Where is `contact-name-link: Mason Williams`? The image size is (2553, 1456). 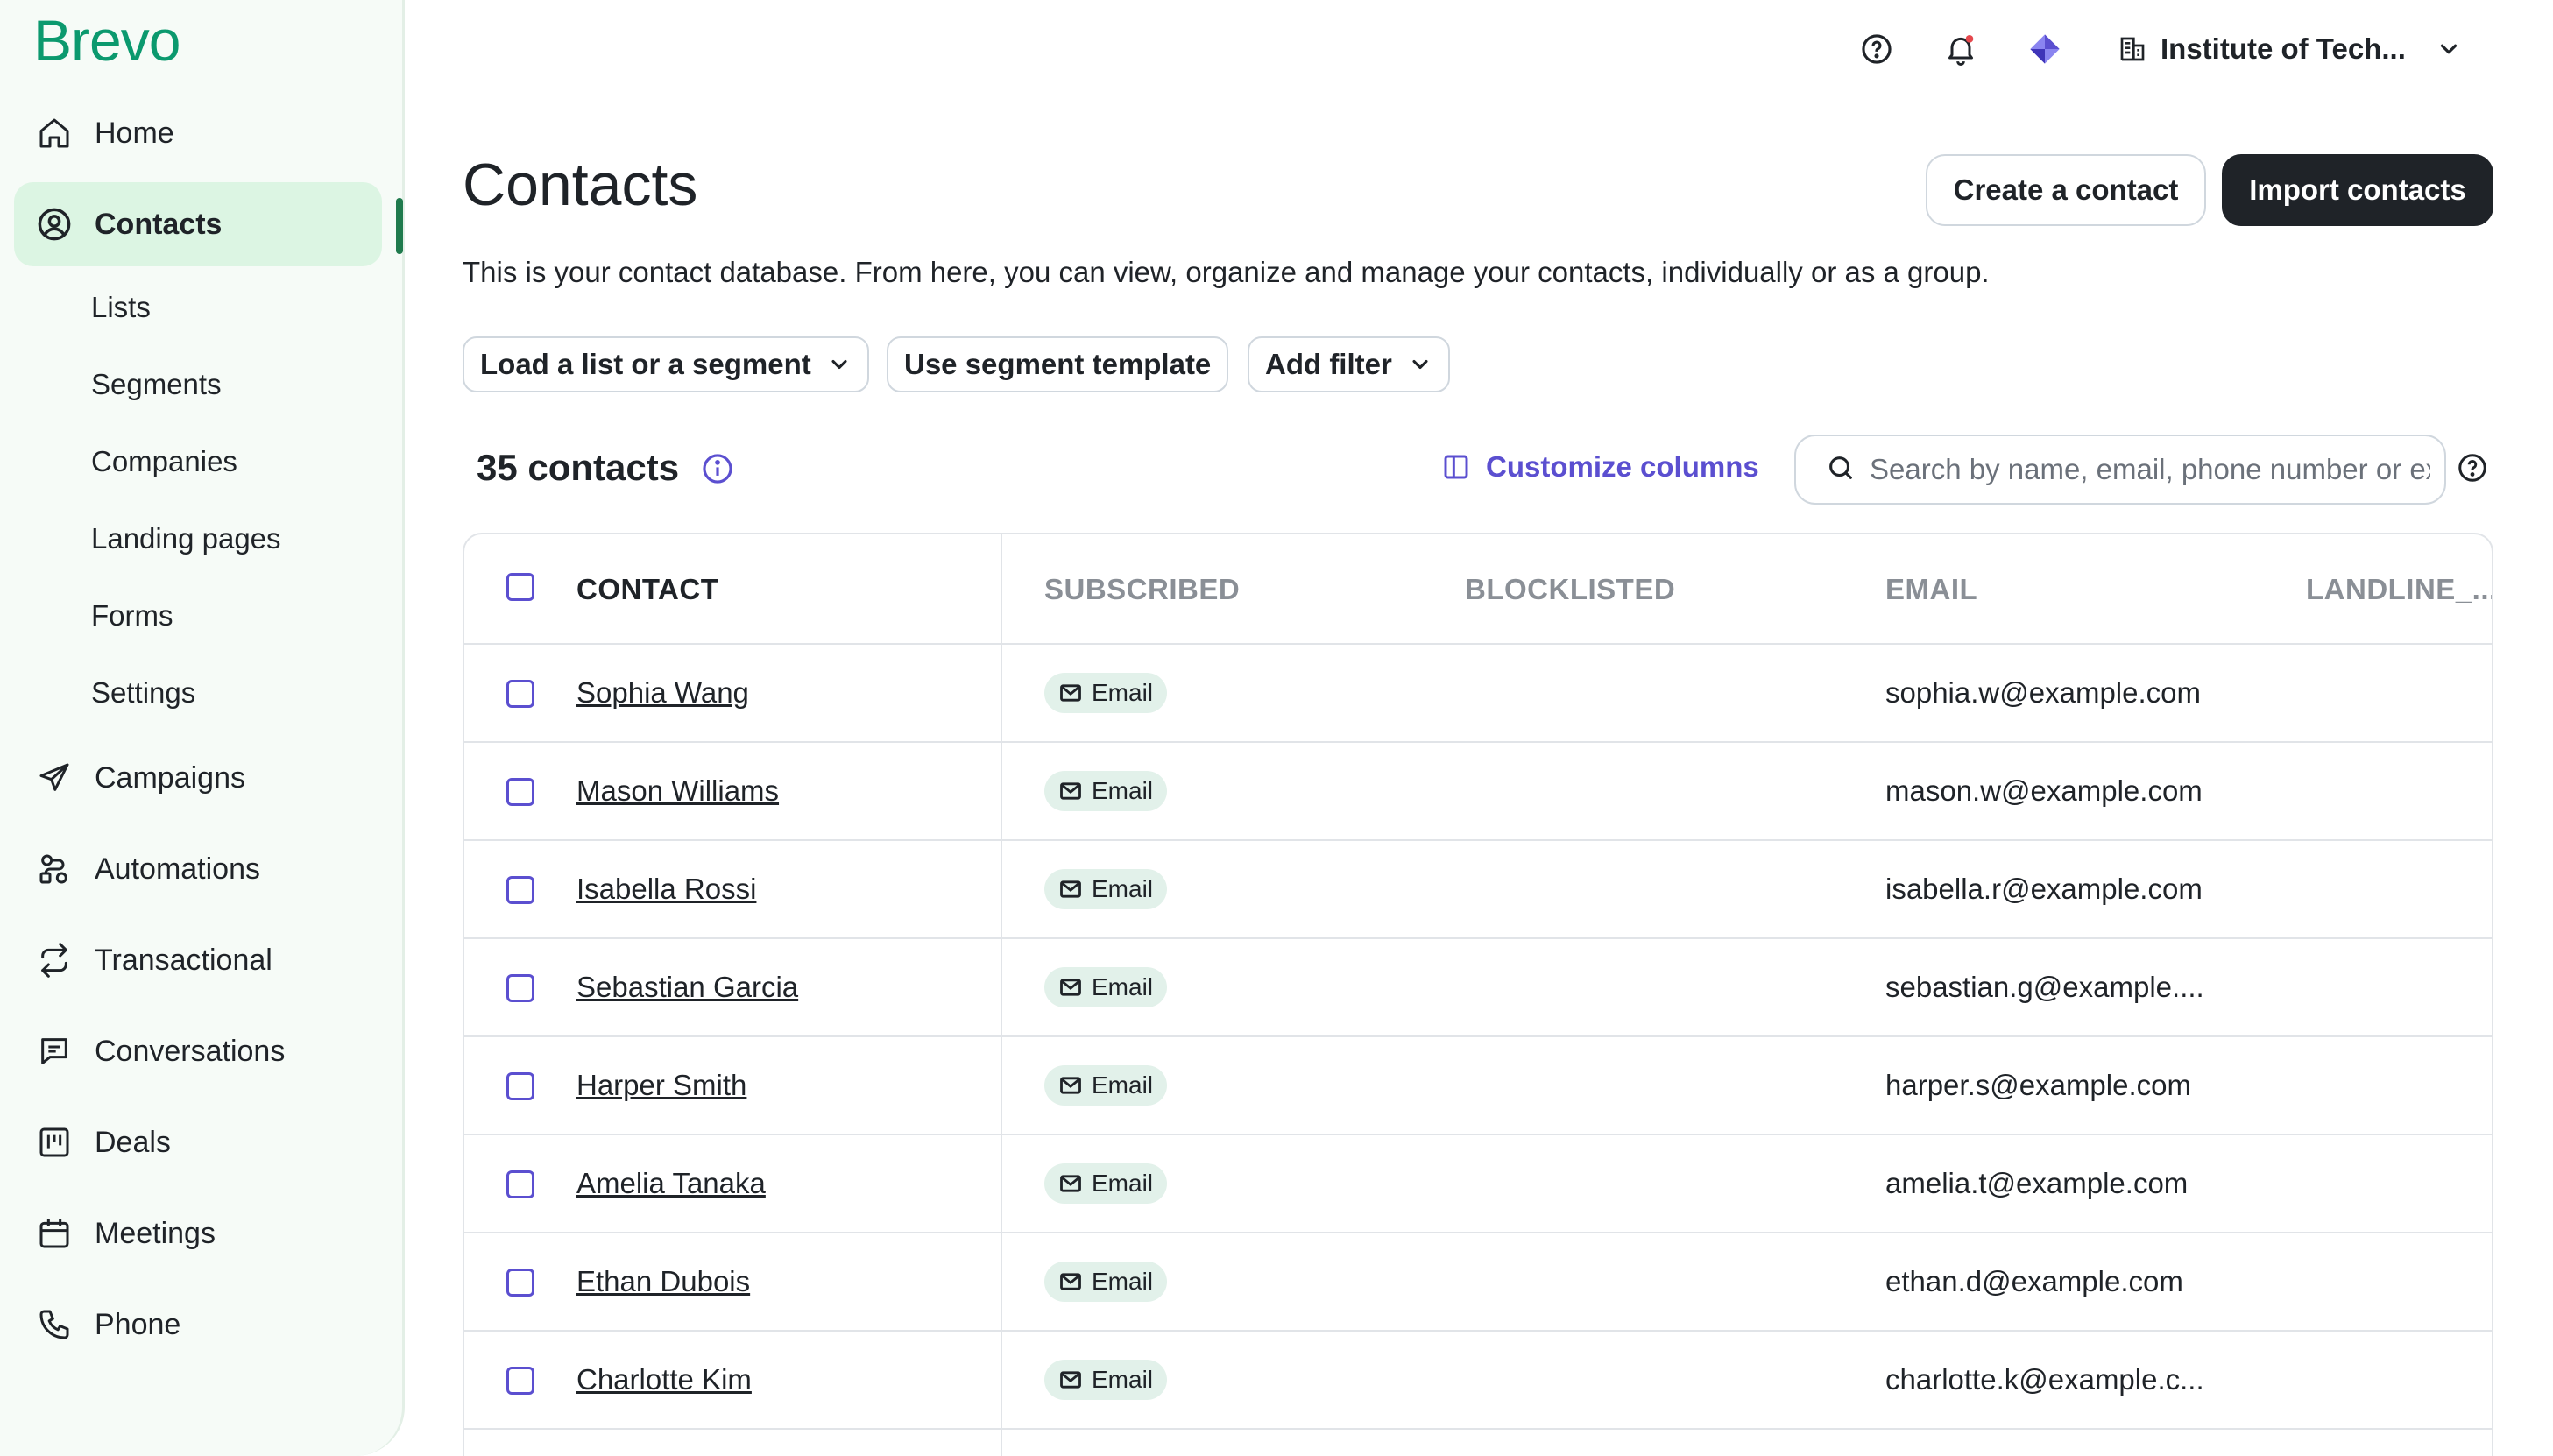
contact-name-link: Mason Williams is located at coordinates (677, 791).